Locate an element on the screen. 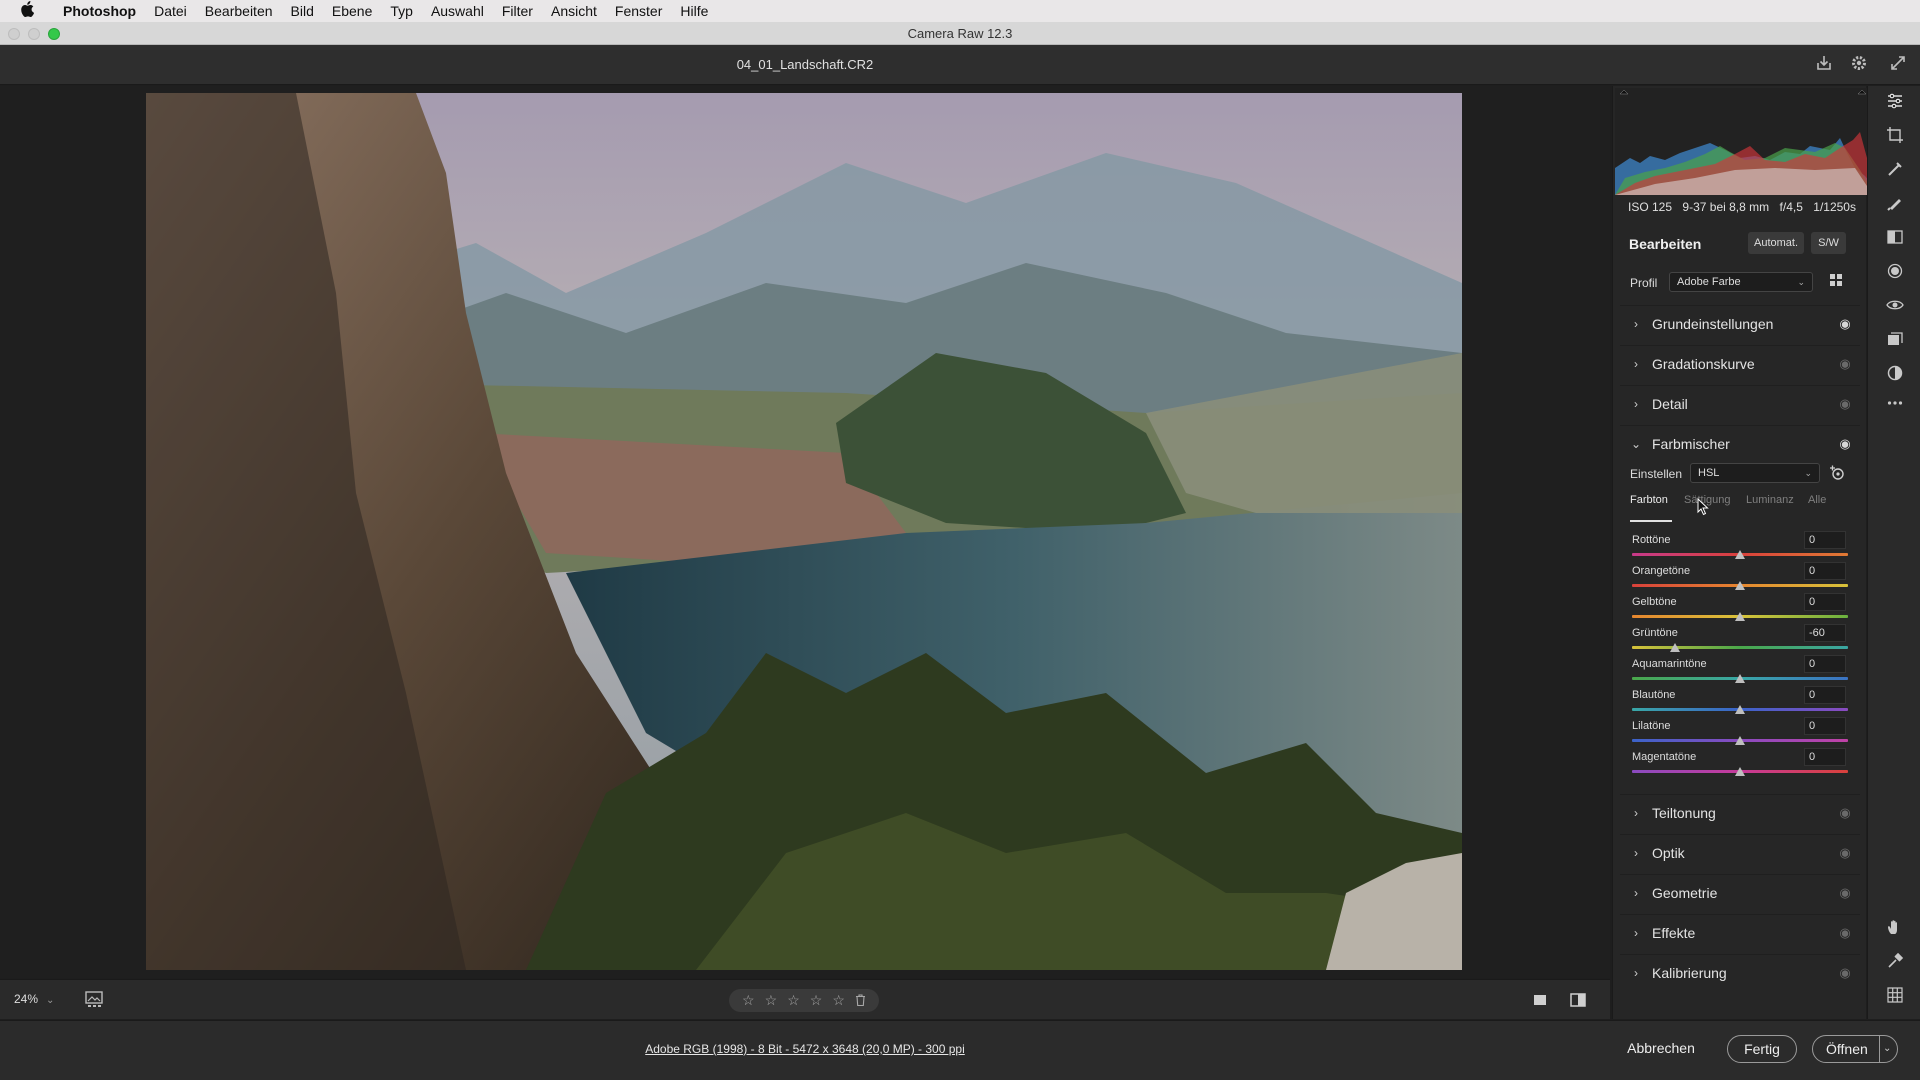 The image size is (1920, 1080). section-optik: › Optik ◉ is located at coordinates (1740, 852).